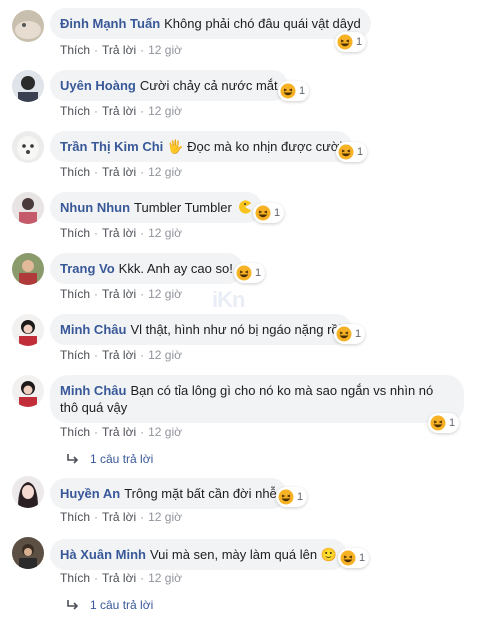 The height and width of the screenshot is (617, 501). I want to click on comment-author: Trang Vo, so click(87, 268).